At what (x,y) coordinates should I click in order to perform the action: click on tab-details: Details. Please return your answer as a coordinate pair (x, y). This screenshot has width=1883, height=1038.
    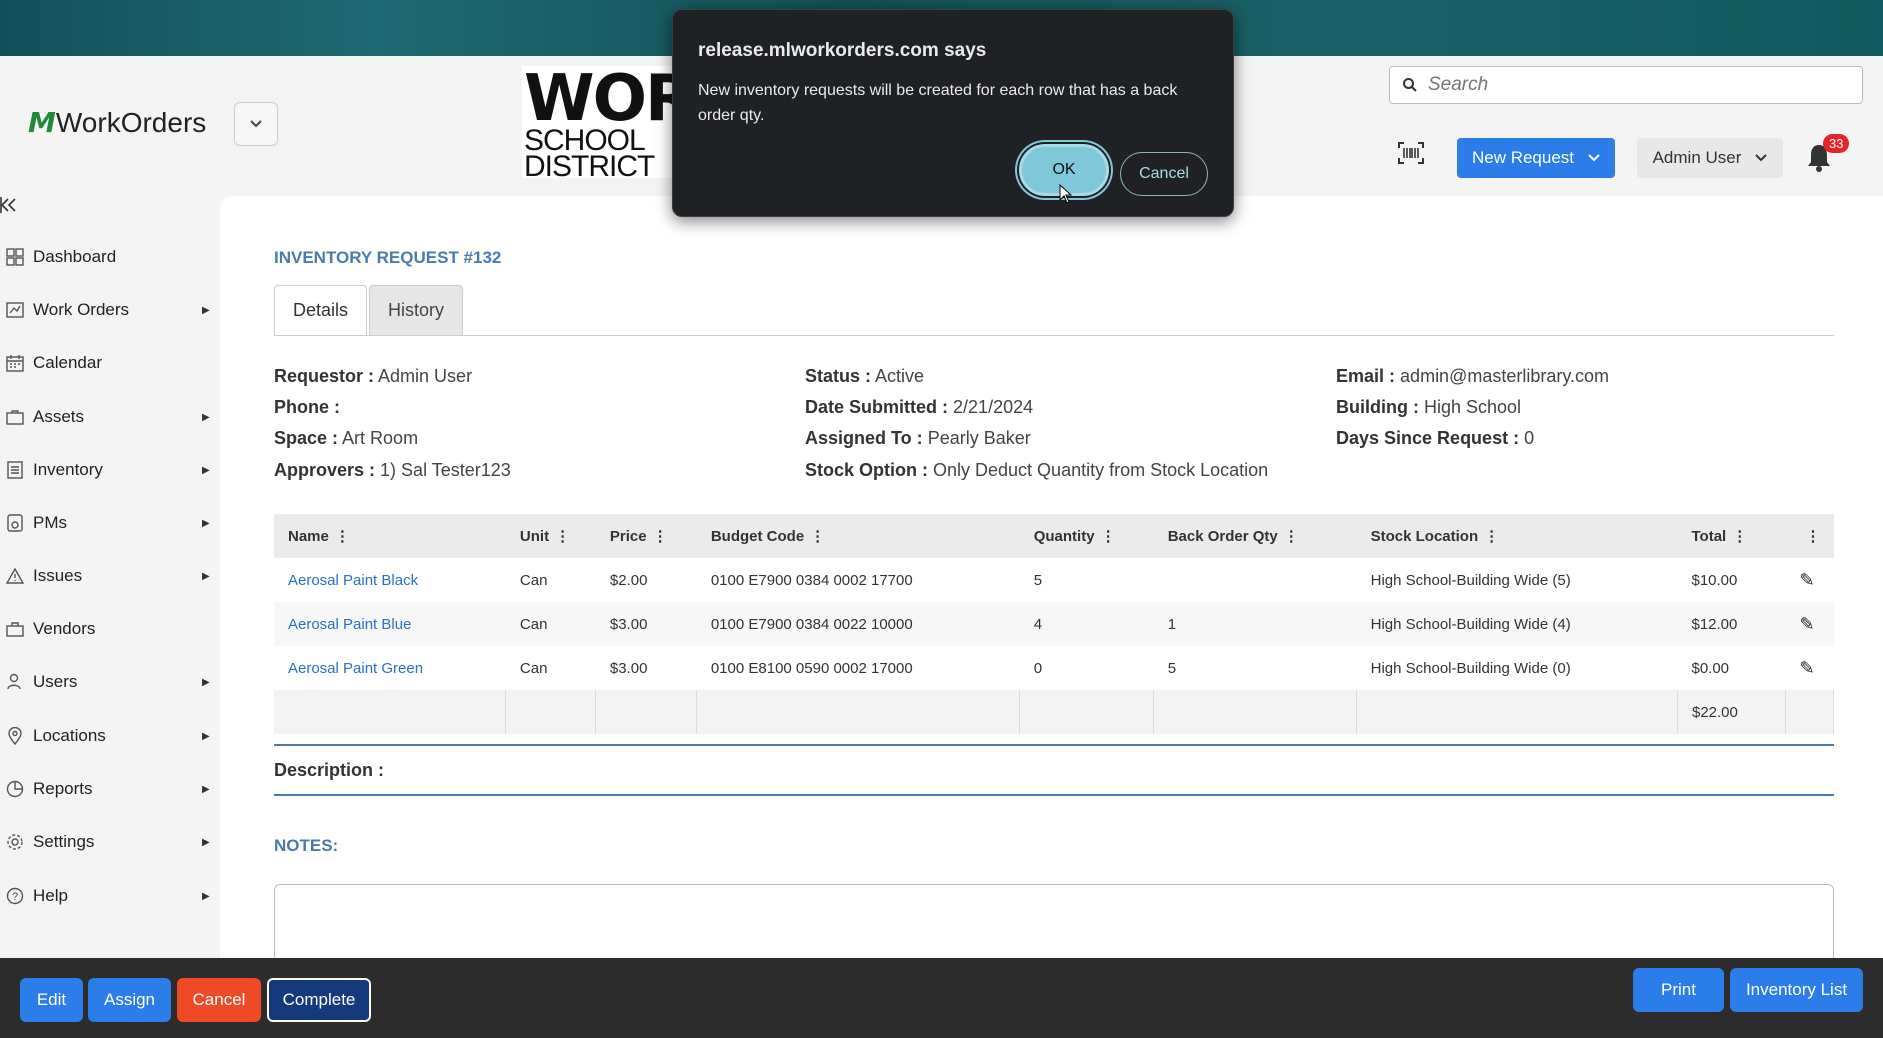
    Looking at the image, I should click on (321, 310).